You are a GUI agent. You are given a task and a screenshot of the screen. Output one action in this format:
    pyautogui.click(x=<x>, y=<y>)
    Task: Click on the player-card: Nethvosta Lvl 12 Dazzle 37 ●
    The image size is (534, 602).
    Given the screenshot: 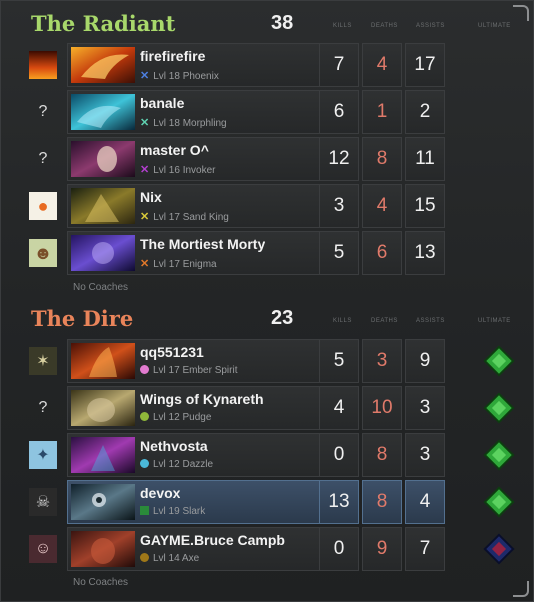 What is the action you would take?
    pyautogui.click(x=205, y=455)
    